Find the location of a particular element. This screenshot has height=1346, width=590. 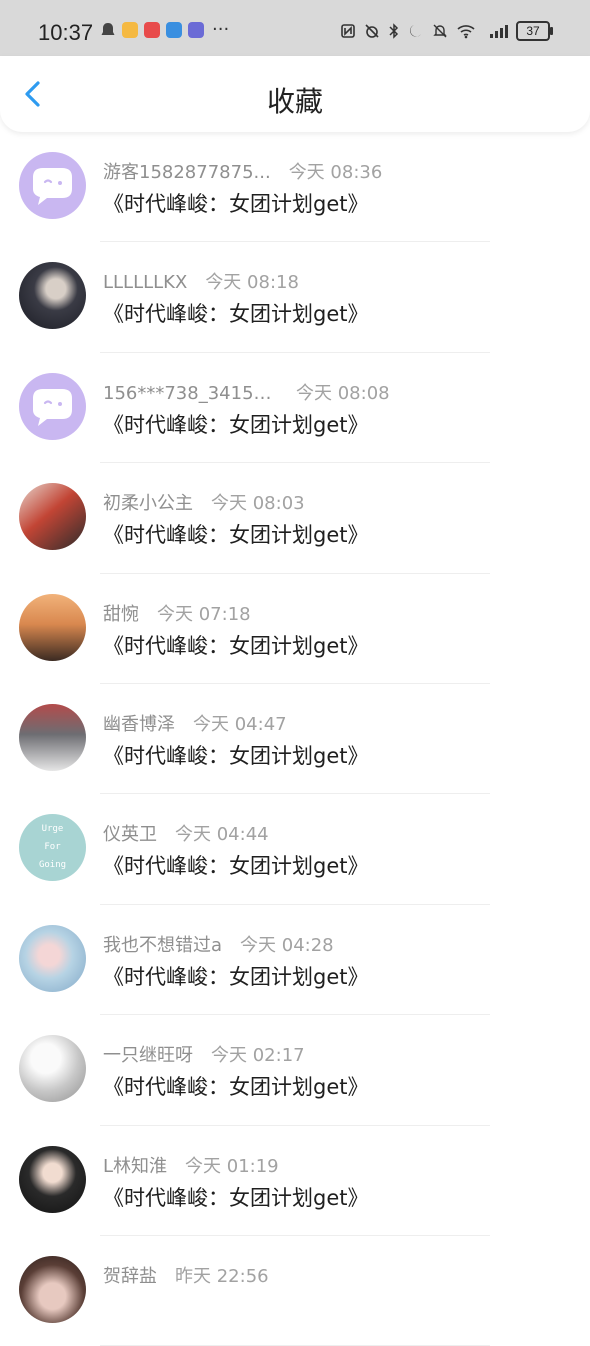

item-meta: 幽香博泽 今天 04:47 is located at coordinates (195, 723).